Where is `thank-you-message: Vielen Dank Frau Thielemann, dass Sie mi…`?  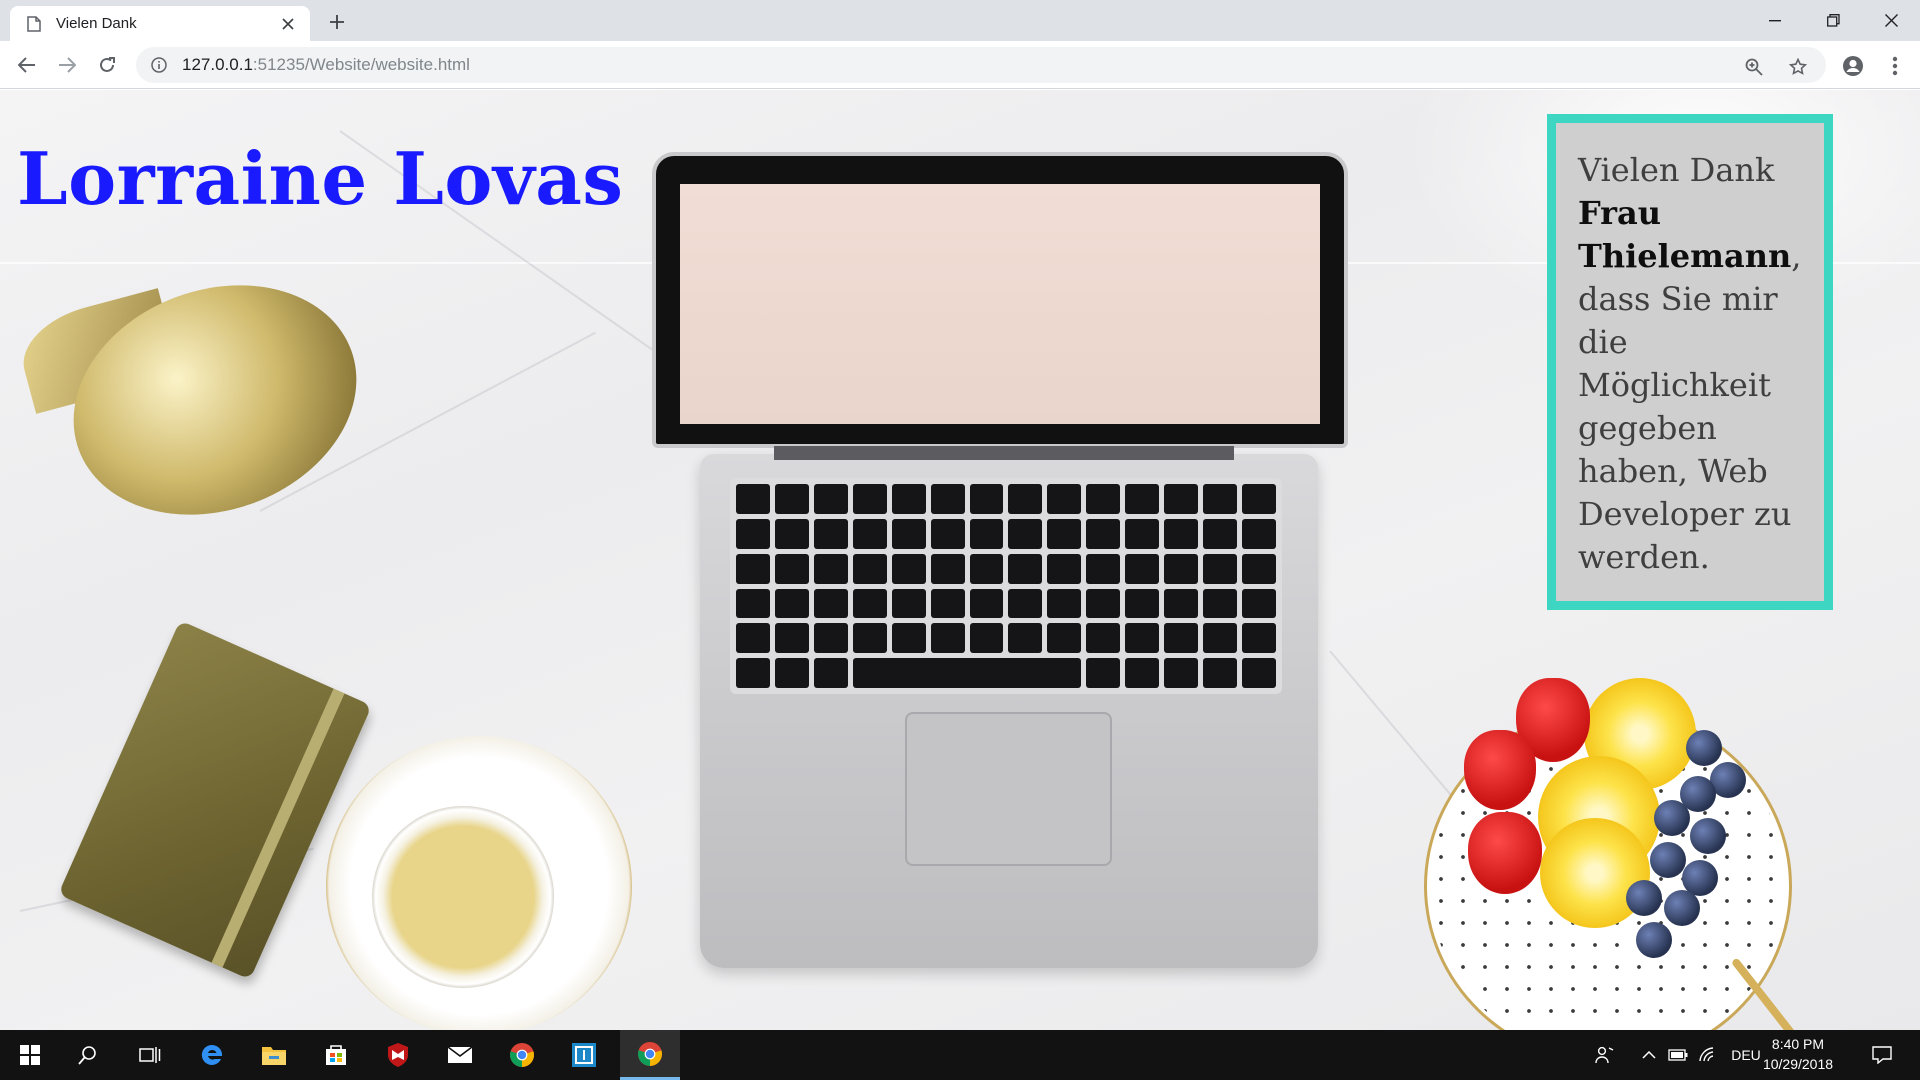
thank-you-message: Vielen Dank Frau Thielemann, dass Sie mi… is located at coordinates (1690, 364).